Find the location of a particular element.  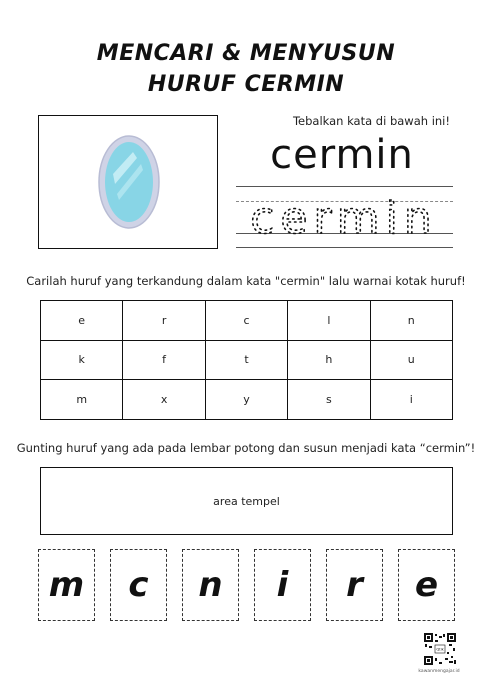

grid-cell: y is located at coordinates (246, 399).